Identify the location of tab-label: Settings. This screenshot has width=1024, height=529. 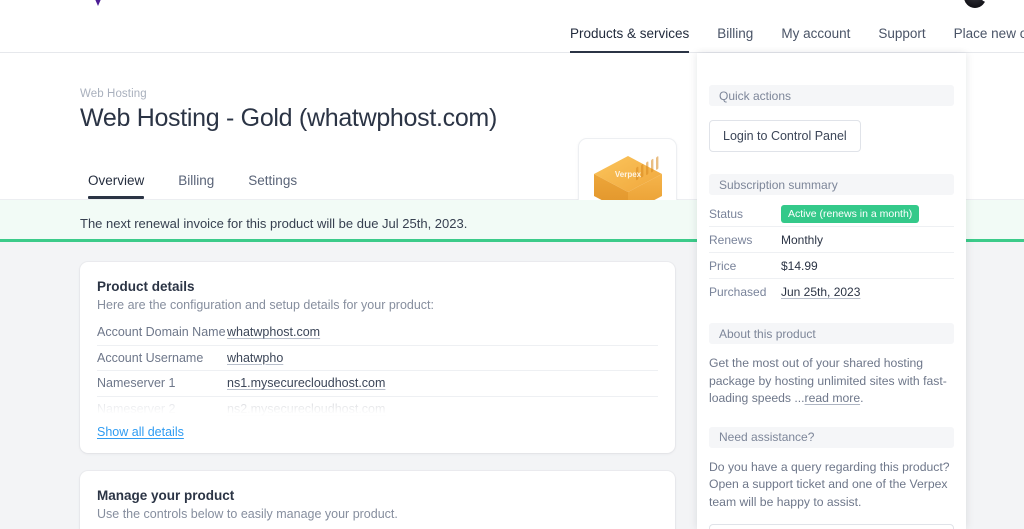
(273, 180).